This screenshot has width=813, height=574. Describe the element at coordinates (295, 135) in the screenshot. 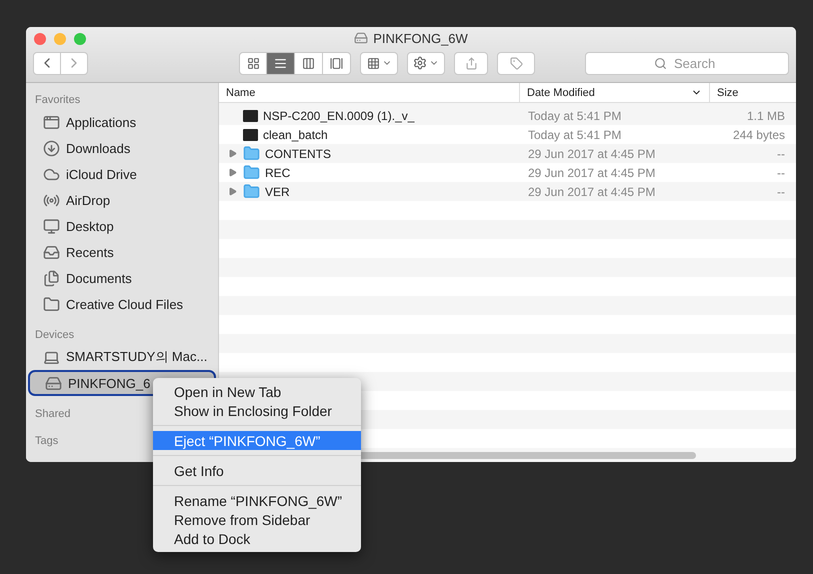

I see `file-name: clean_batch` at that location.